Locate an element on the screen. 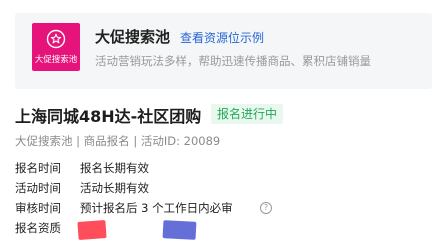  redaction-mark-blue is located at coordinates (179, 230).